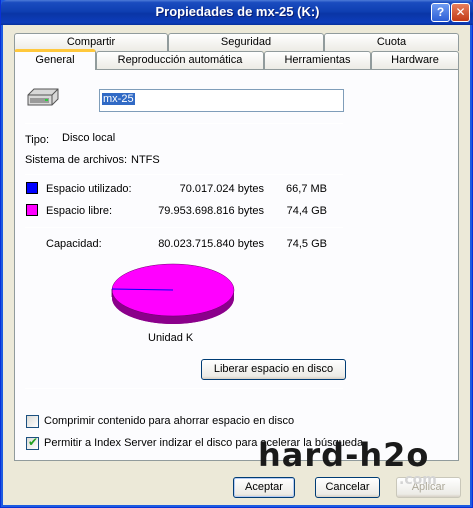 Image resolution: width=473 pixels, height=508 pixels. Describe the element at coordinates (55, 59) in the screenshot. I see `tab-general: General` at that location.